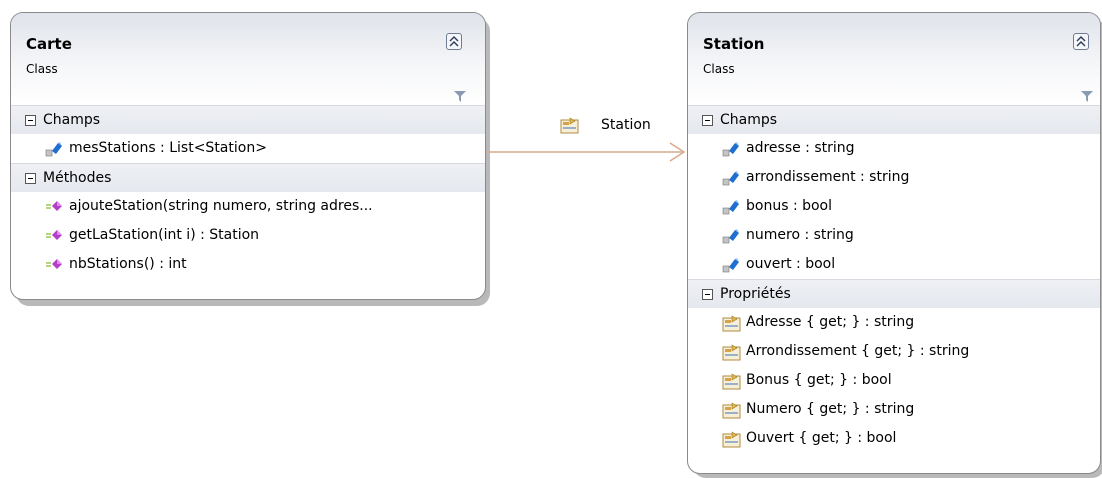 The image size is (1102, 478). What do you see at coordinates (49, 44) in the screenshot?
I see `class-name: Carte` at bounding box center [49, 44].